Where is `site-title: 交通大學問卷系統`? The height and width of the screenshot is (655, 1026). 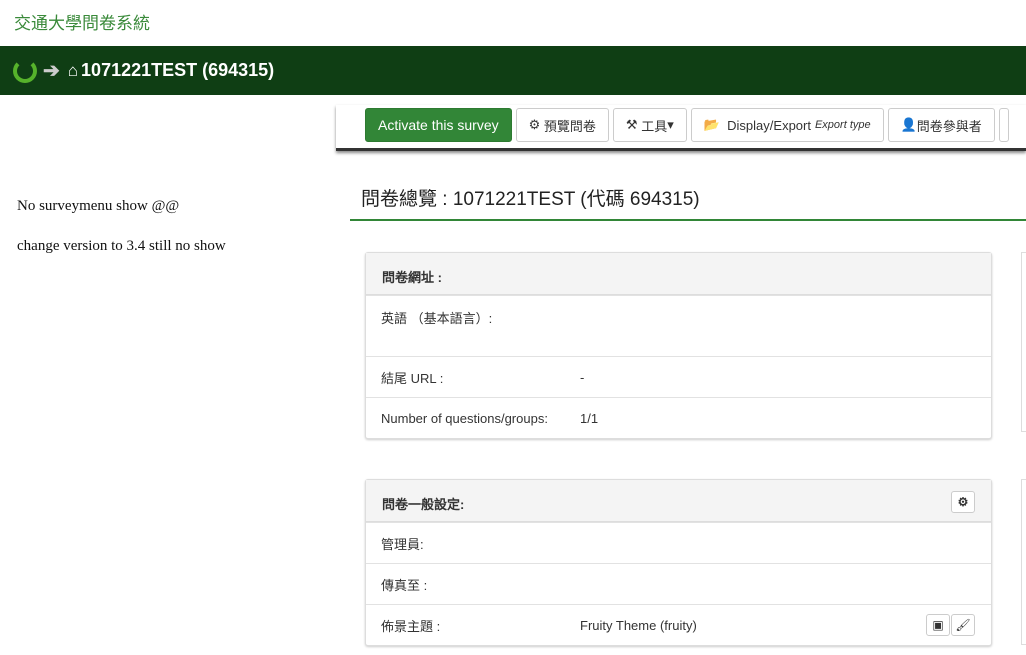 site-title: 交通大學問卷系統 is located at coordinates (82, 21).